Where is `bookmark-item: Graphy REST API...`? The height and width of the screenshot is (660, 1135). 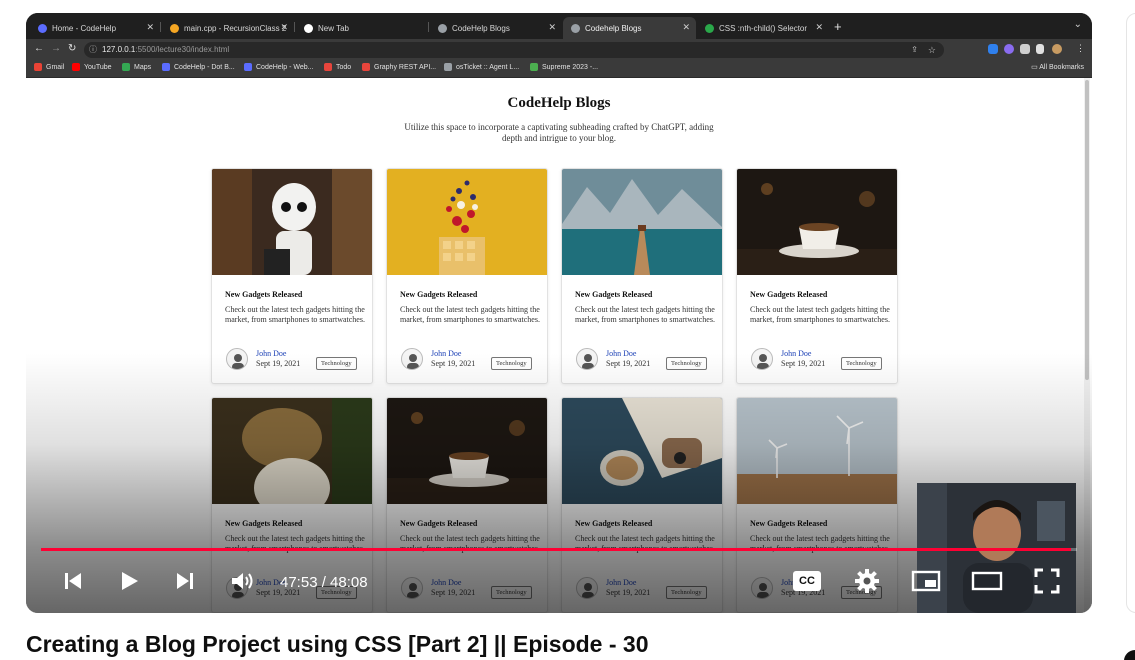 bookmark-item: Graphy REST API... is located at coordinates (399, 67).